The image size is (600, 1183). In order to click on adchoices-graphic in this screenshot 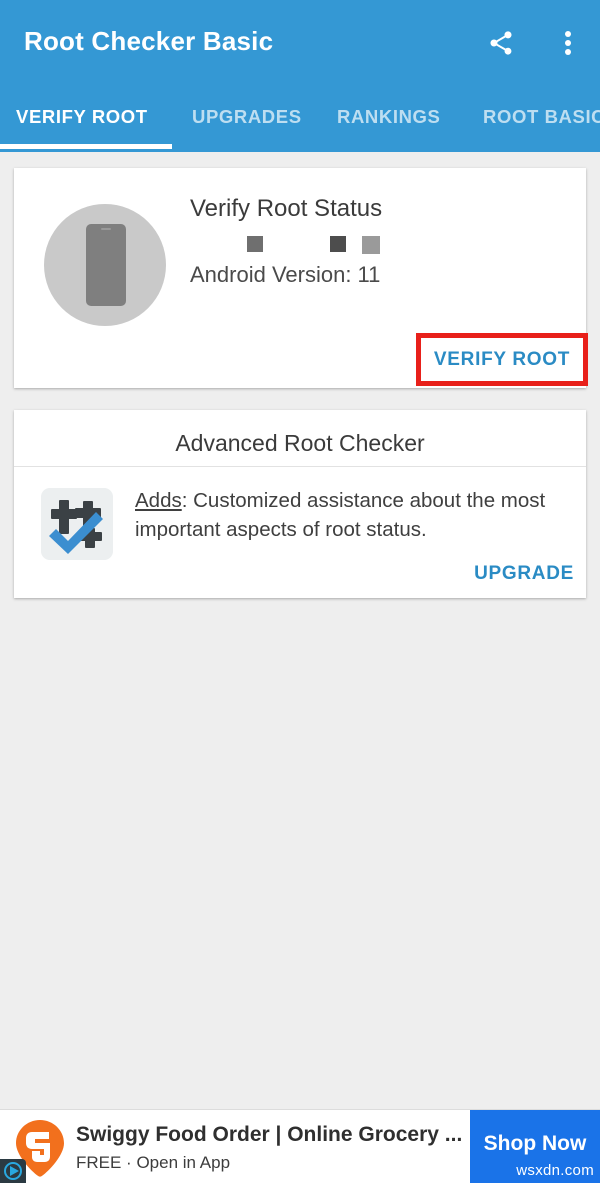, I will do `click(13, 1171)`.